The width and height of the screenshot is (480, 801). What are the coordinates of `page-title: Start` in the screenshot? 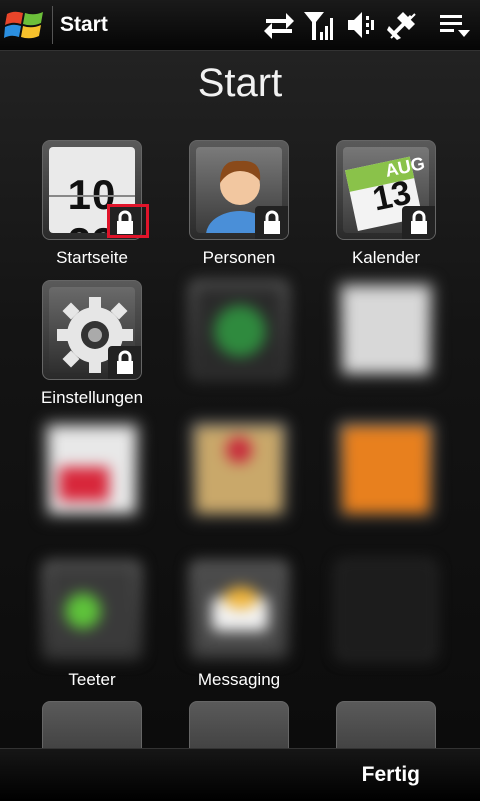 It's located at (240, 83).